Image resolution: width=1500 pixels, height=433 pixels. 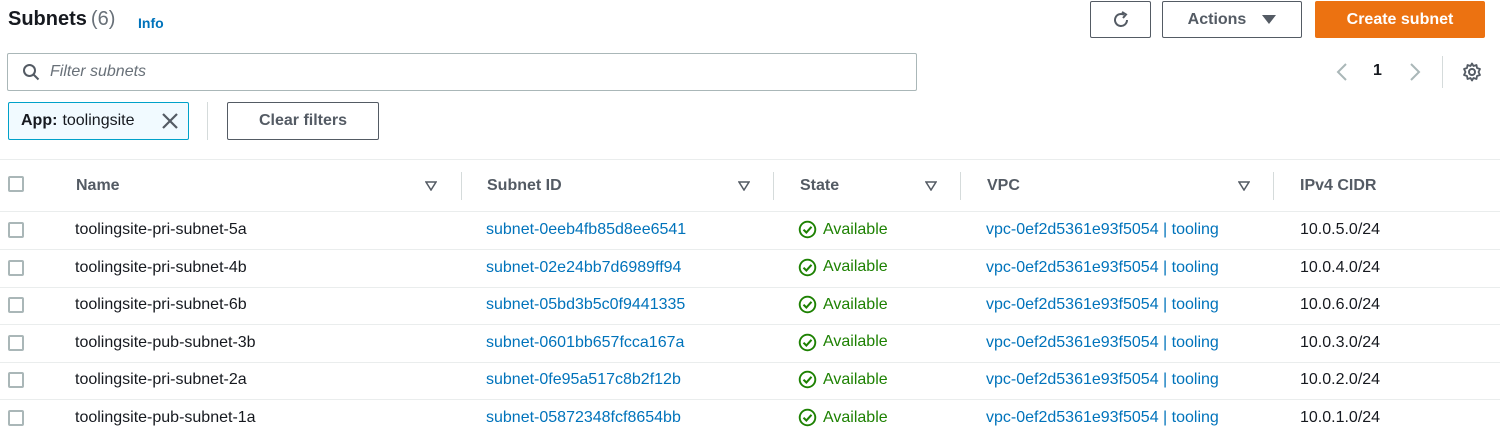 What do you see at coordinates (1340, 267) in the screenshot?
I see `ipv4-cidr: 10.0.4.0/24` at bounding box center [1340, 267].